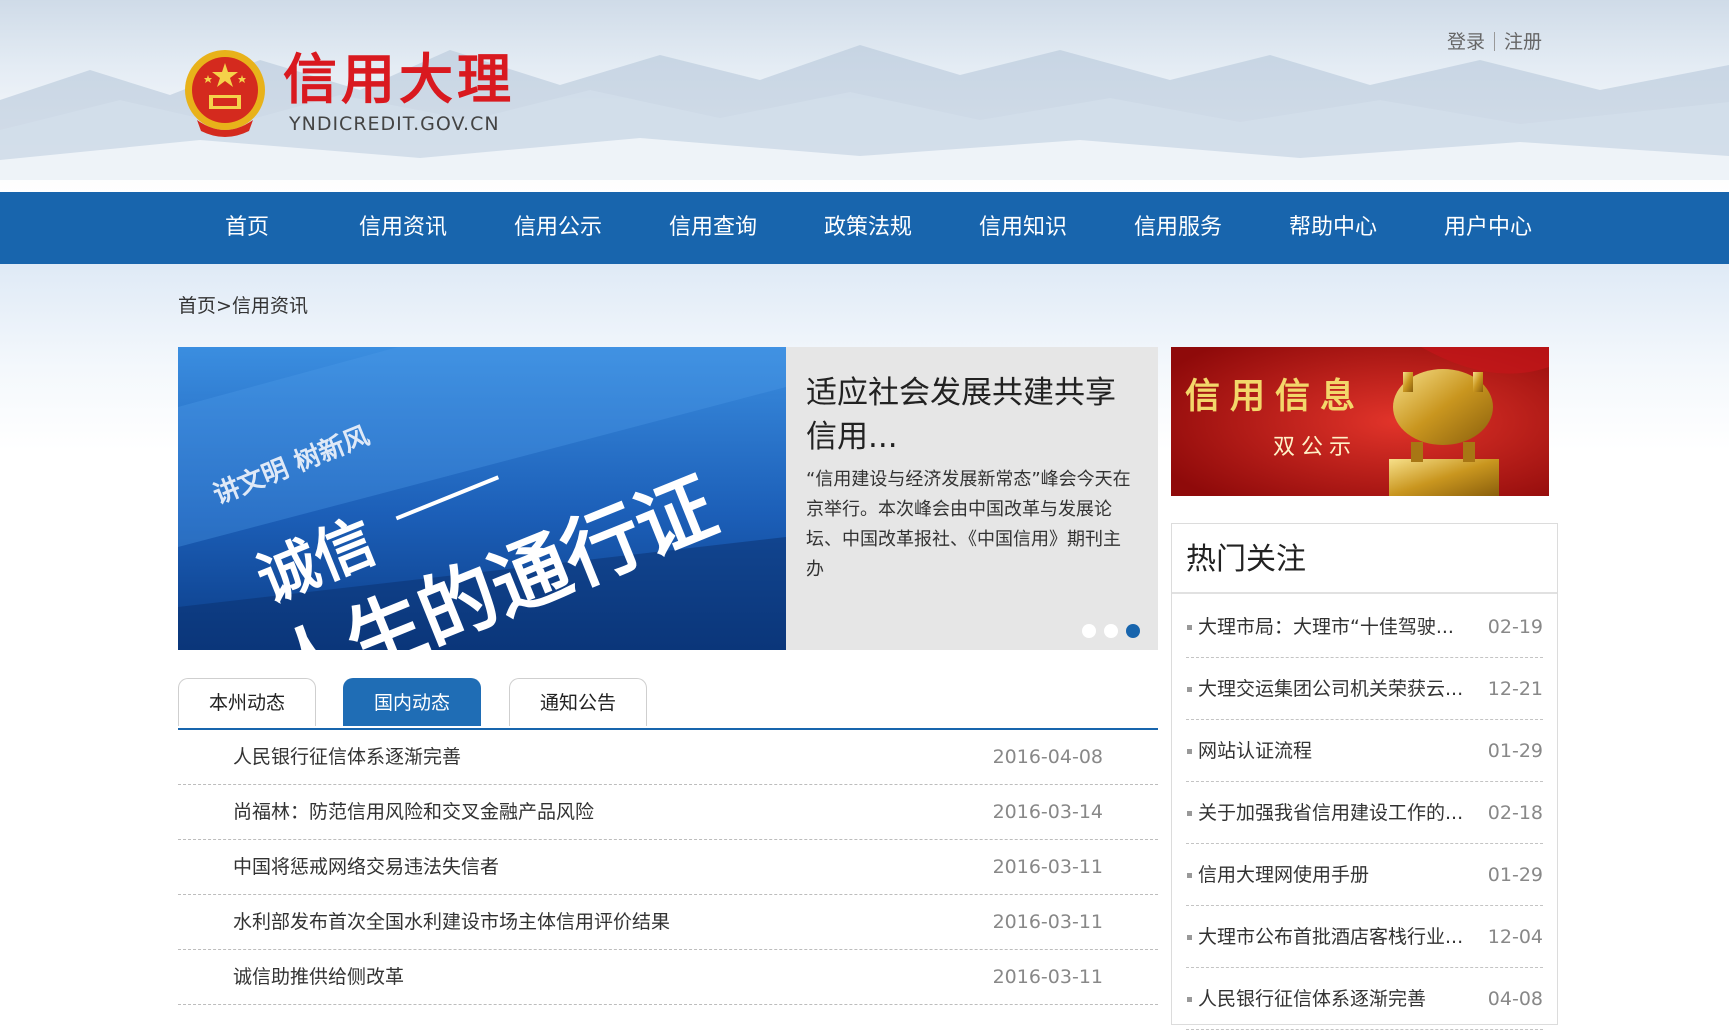 This screenshot has width=1729, height=1030. Describe the element at coordinates (1255, 751) in the screenshot. I see `hot-topic-title: 网站认证流程` at that location.